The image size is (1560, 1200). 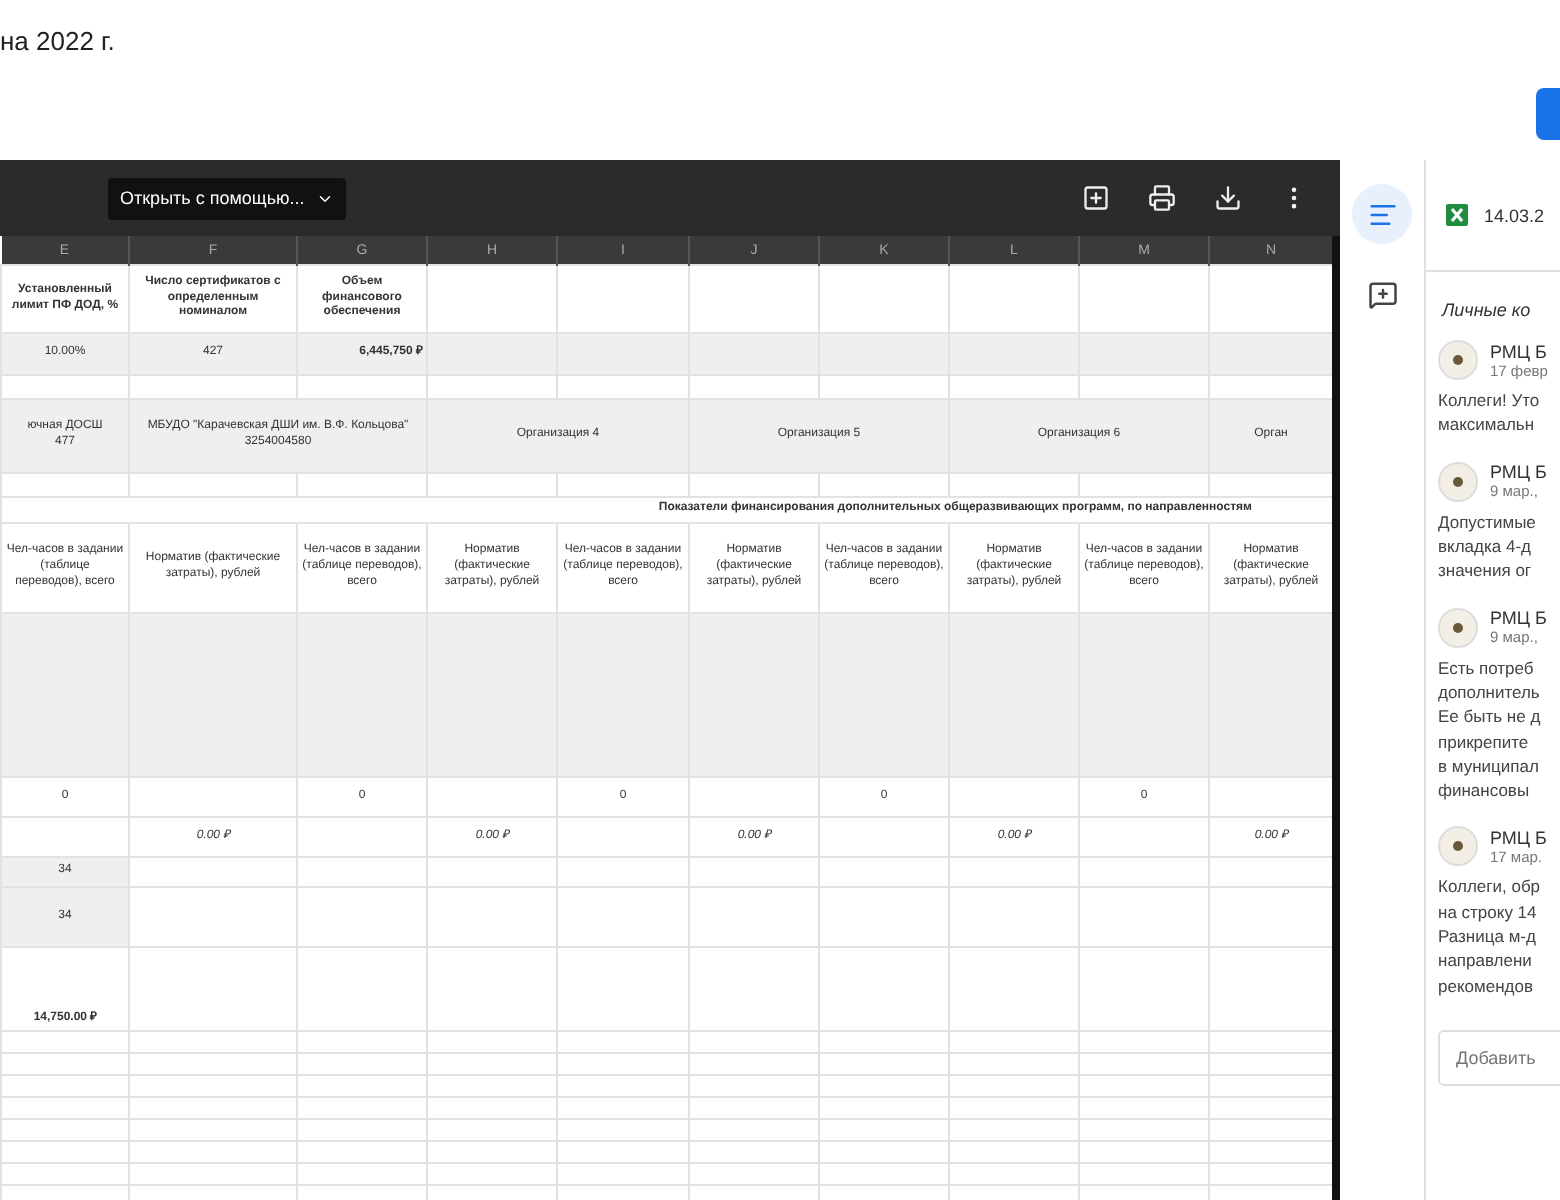 What do you see at coordinates (1514, 215) in the screenshot?
I see `file-name: 14.03.2` at bounding box center [1514, 215].